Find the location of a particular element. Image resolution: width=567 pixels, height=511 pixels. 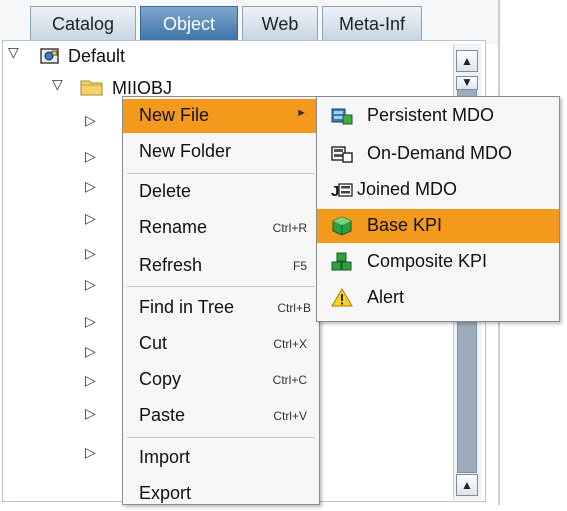

menu-item-shortcut: Ctrl+R is located at coordinates (289, 228).